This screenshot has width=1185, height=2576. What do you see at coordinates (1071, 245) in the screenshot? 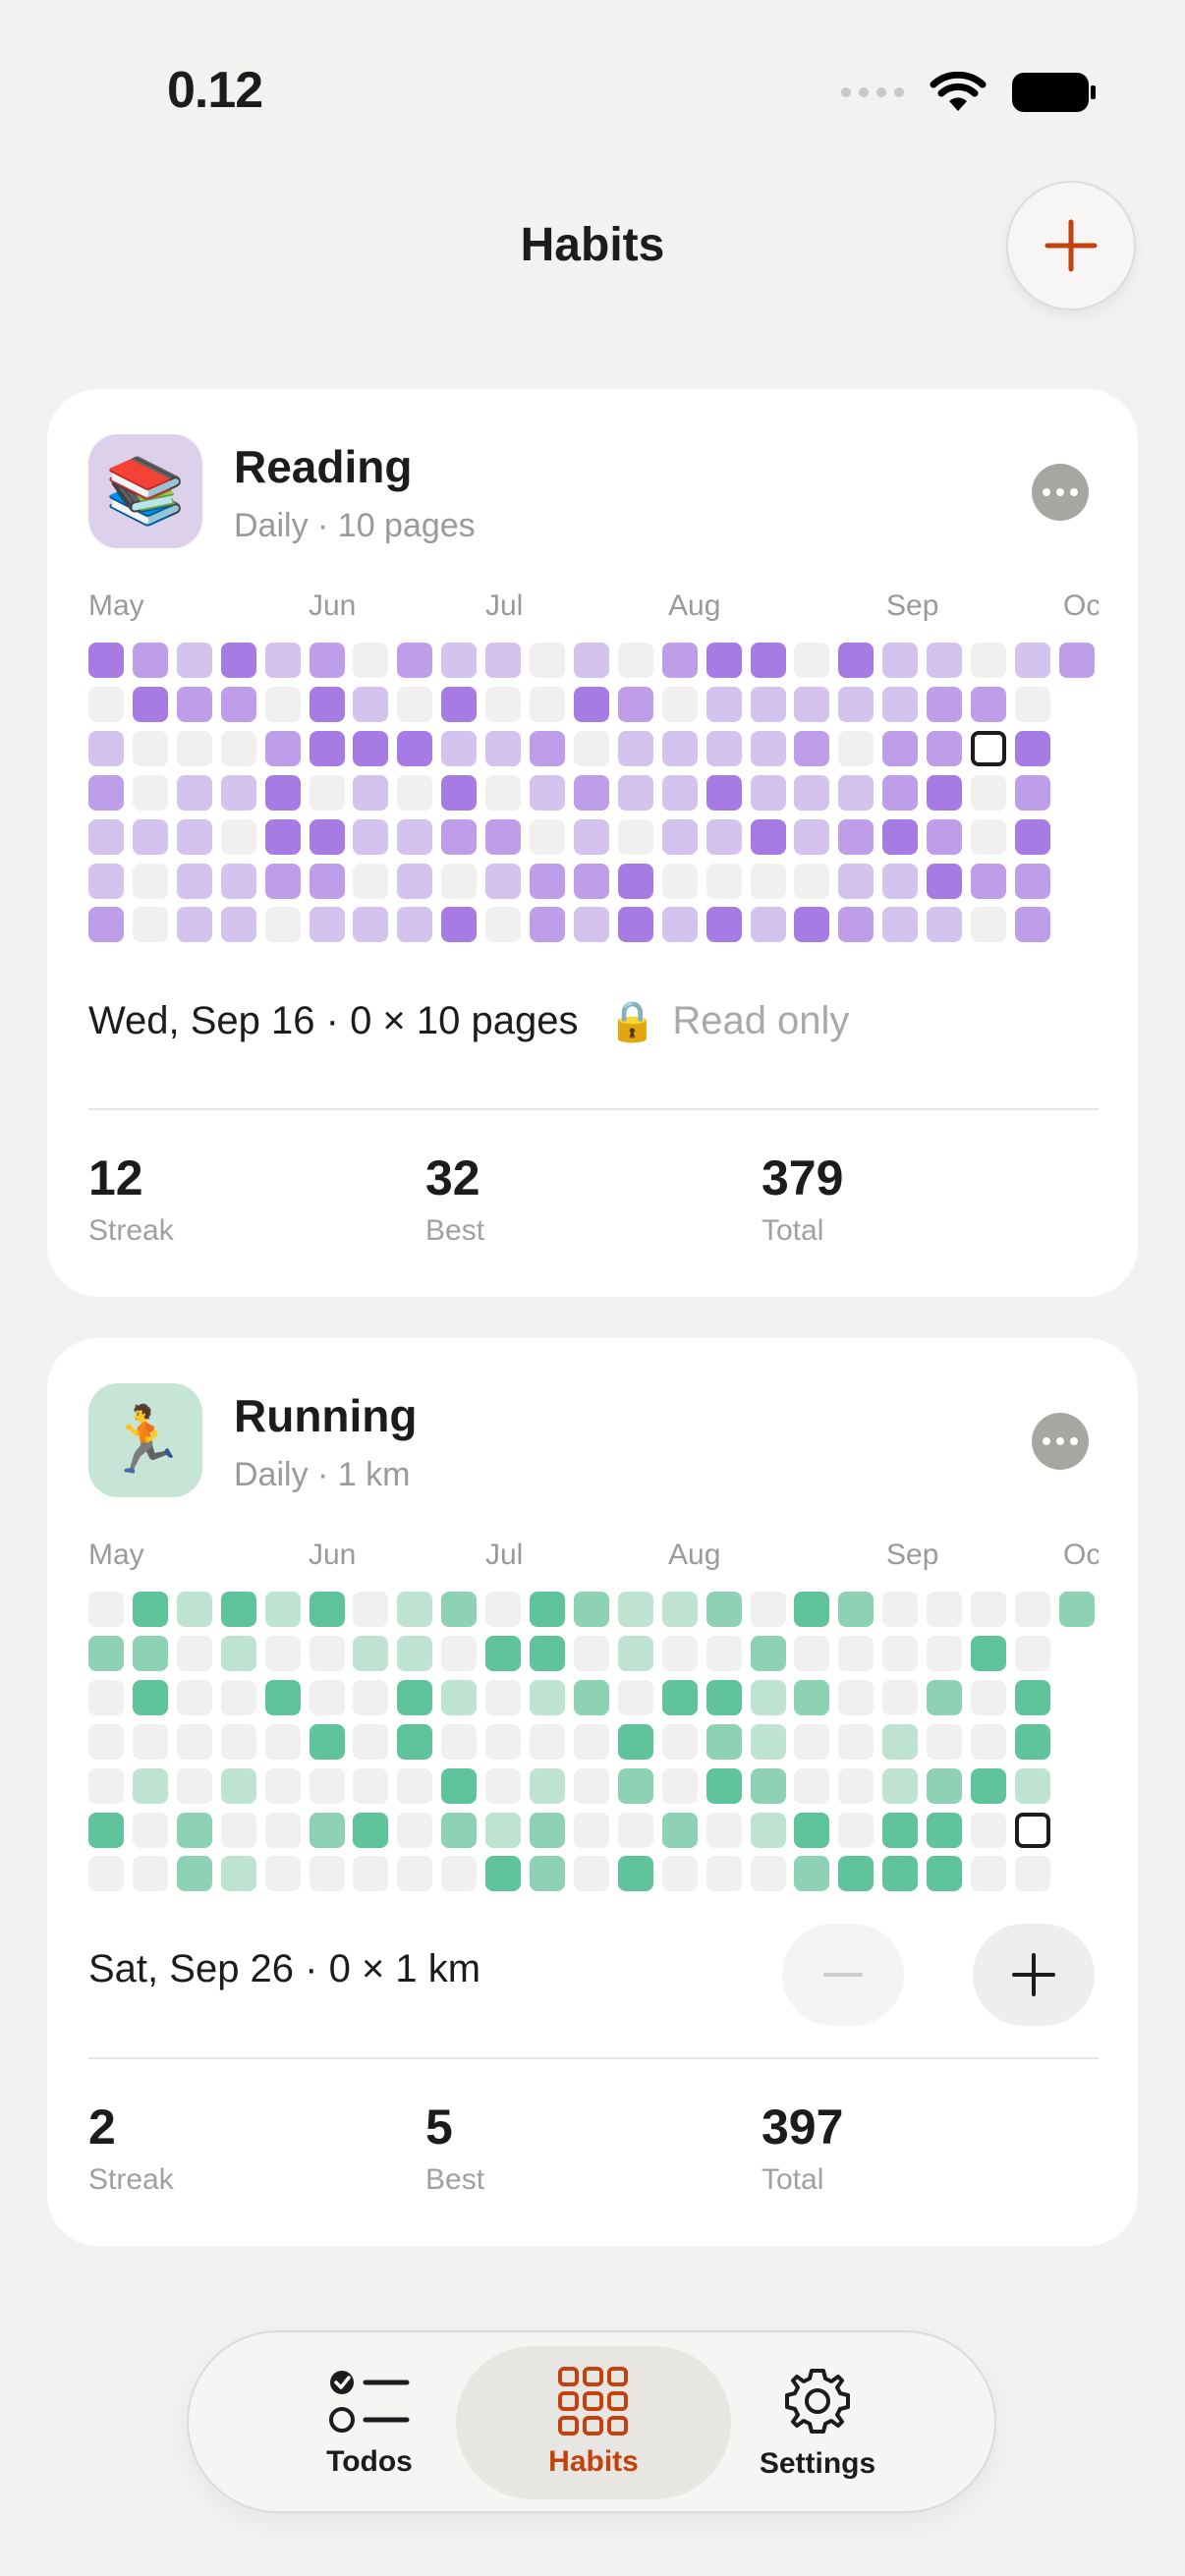
I see `add-habit-button` at bounding box center [1071, 245].